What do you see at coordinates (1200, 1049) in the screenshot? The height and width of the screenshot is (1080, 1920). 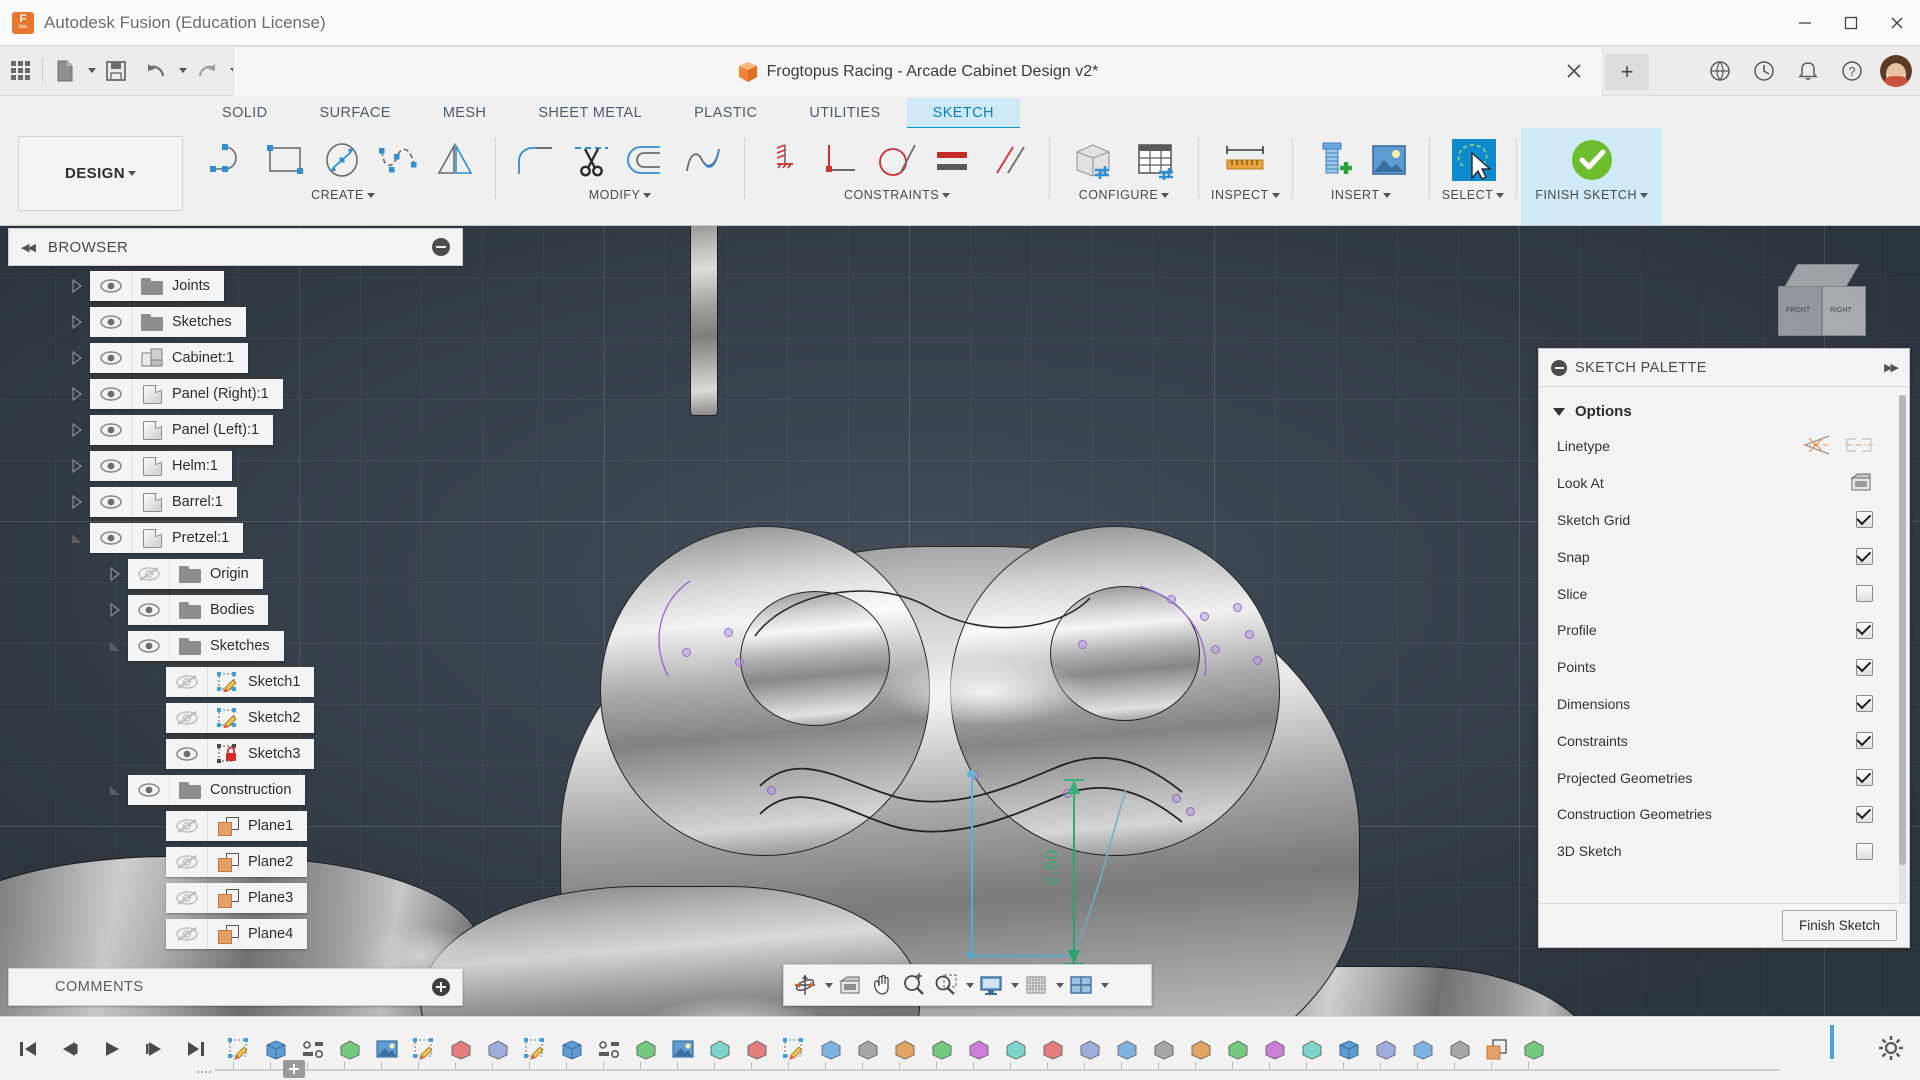 I see `coil-feature-icon` at bounding box center [1200, 1049].